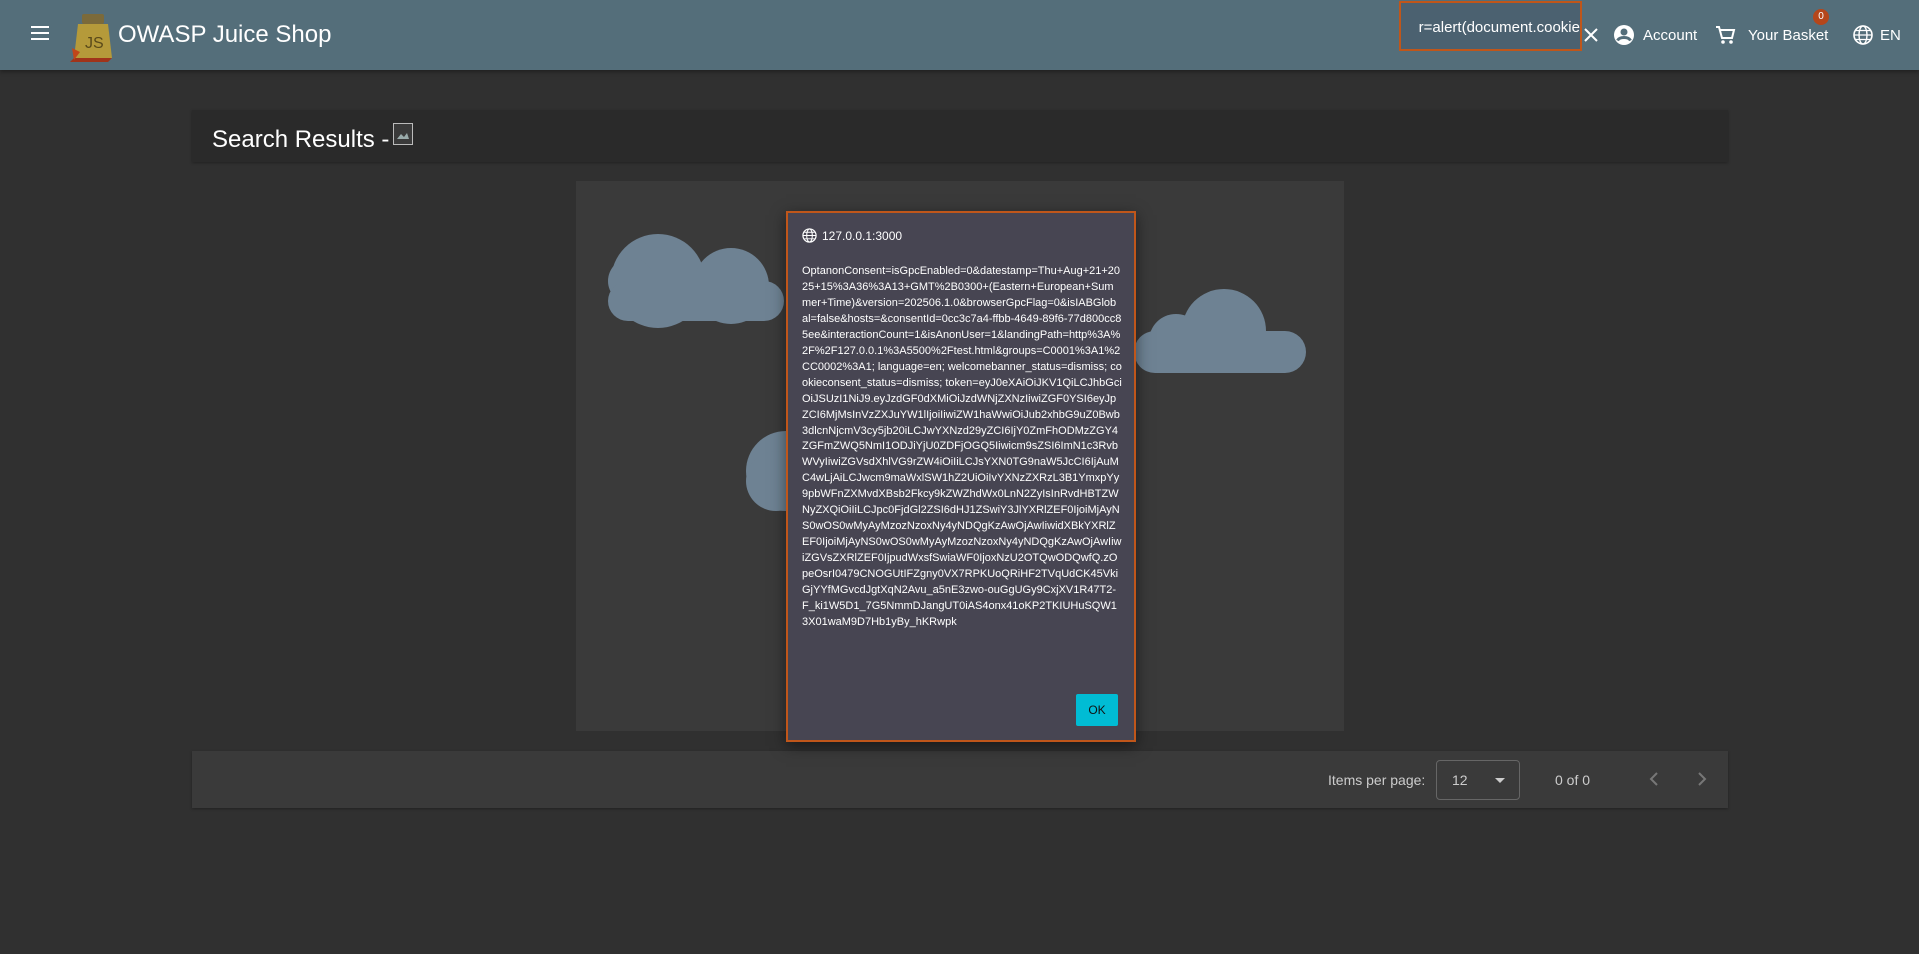 The image size is (1919, 954). Describe the element at coordinates (1726, 35) in the screenshot. I see `cart-icon` at that location.